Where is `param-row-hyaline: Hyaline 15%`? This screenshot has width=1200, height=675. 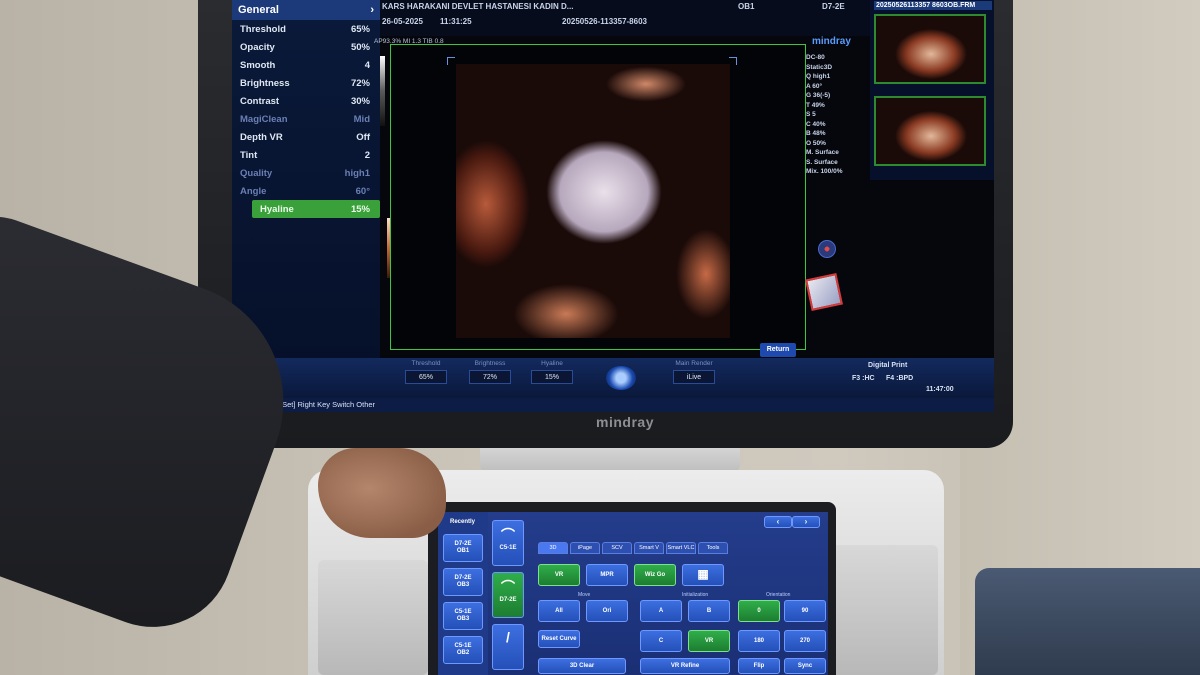
param-row-hyaline: Hyaline 15% is located at coordinates (316, 209).